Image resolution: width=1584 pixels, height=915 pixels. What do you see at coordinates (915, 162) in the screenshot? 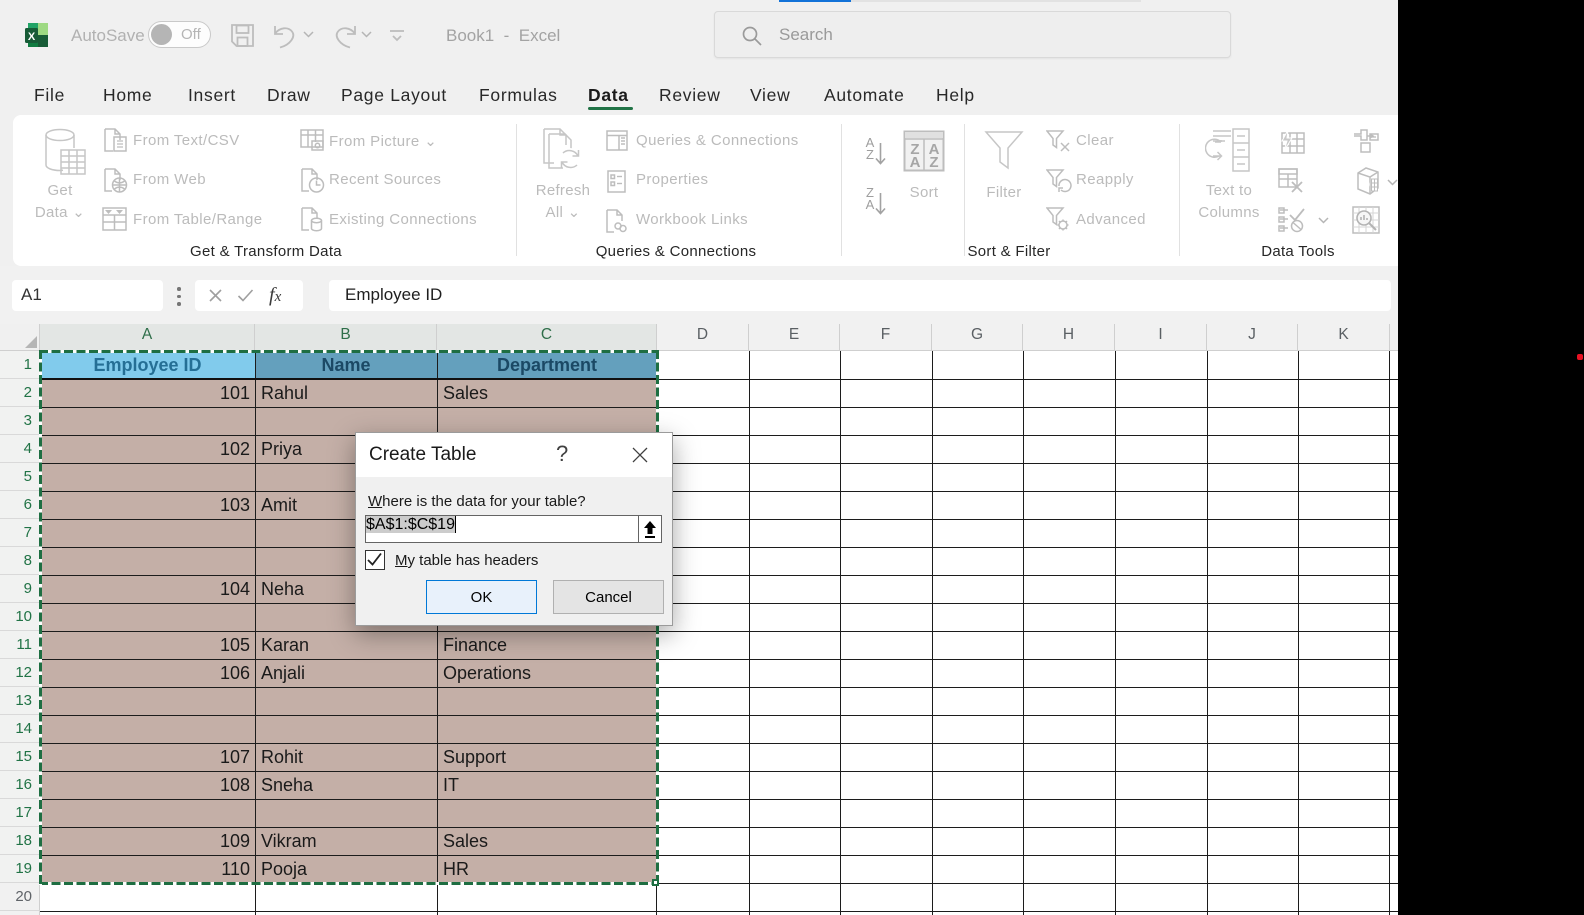
I see `svg-text: A` at bounding box center [915, 162].